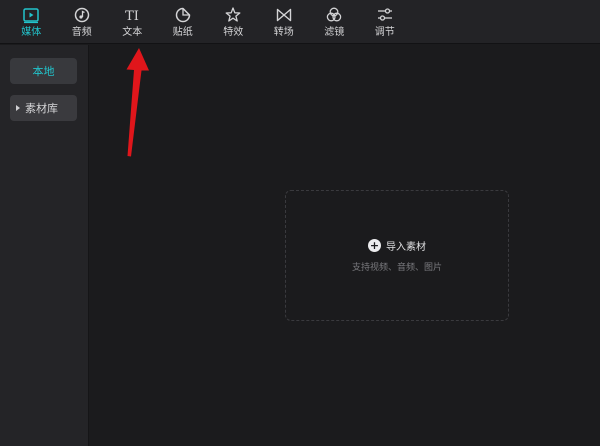  I want to click on sidebar-item-library-label: 素材库, so click(41, 108).